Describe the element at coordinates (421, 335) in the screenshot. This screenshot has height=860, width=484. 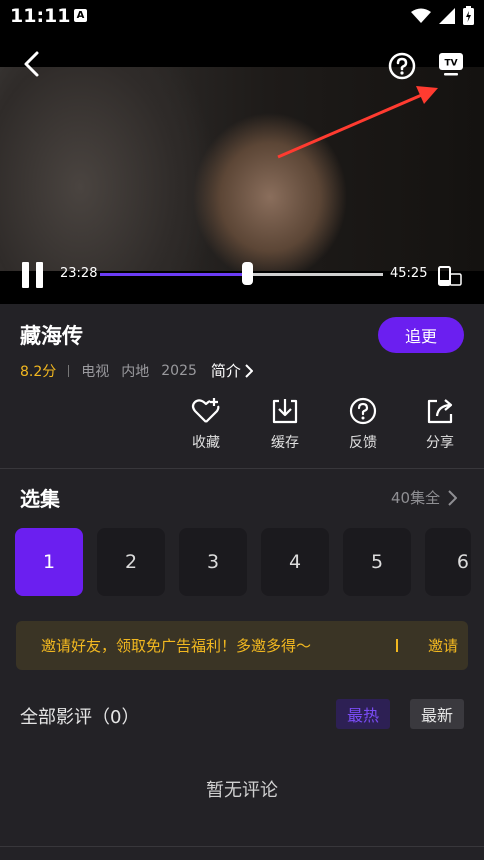
I see `follow-button: 追更` at that location.